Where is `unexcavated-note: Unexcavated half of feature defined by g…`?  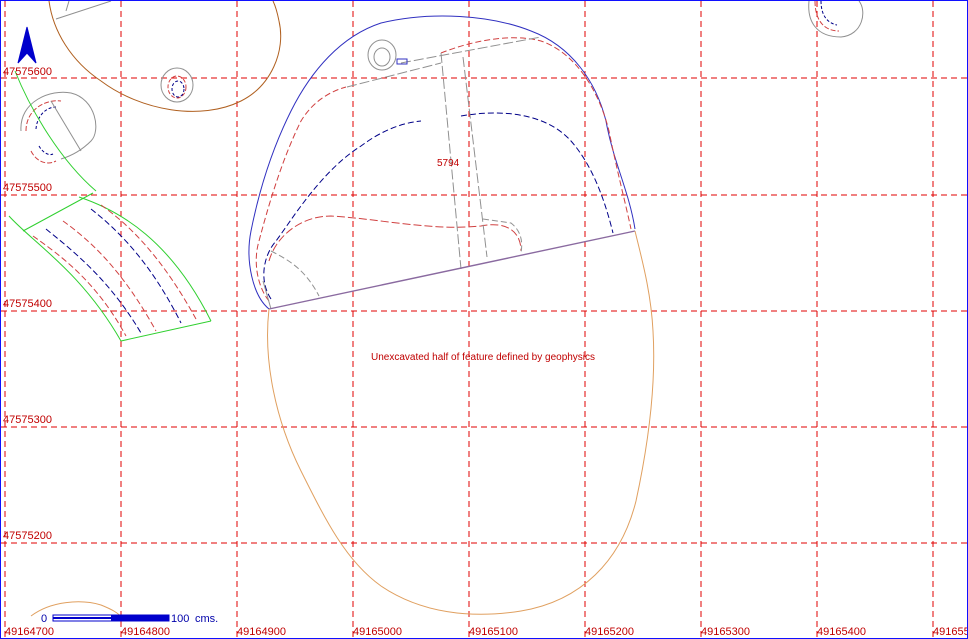
unexcavated-note: Unexcavated half of feature defined by g… is located at coordinates (483, 357).